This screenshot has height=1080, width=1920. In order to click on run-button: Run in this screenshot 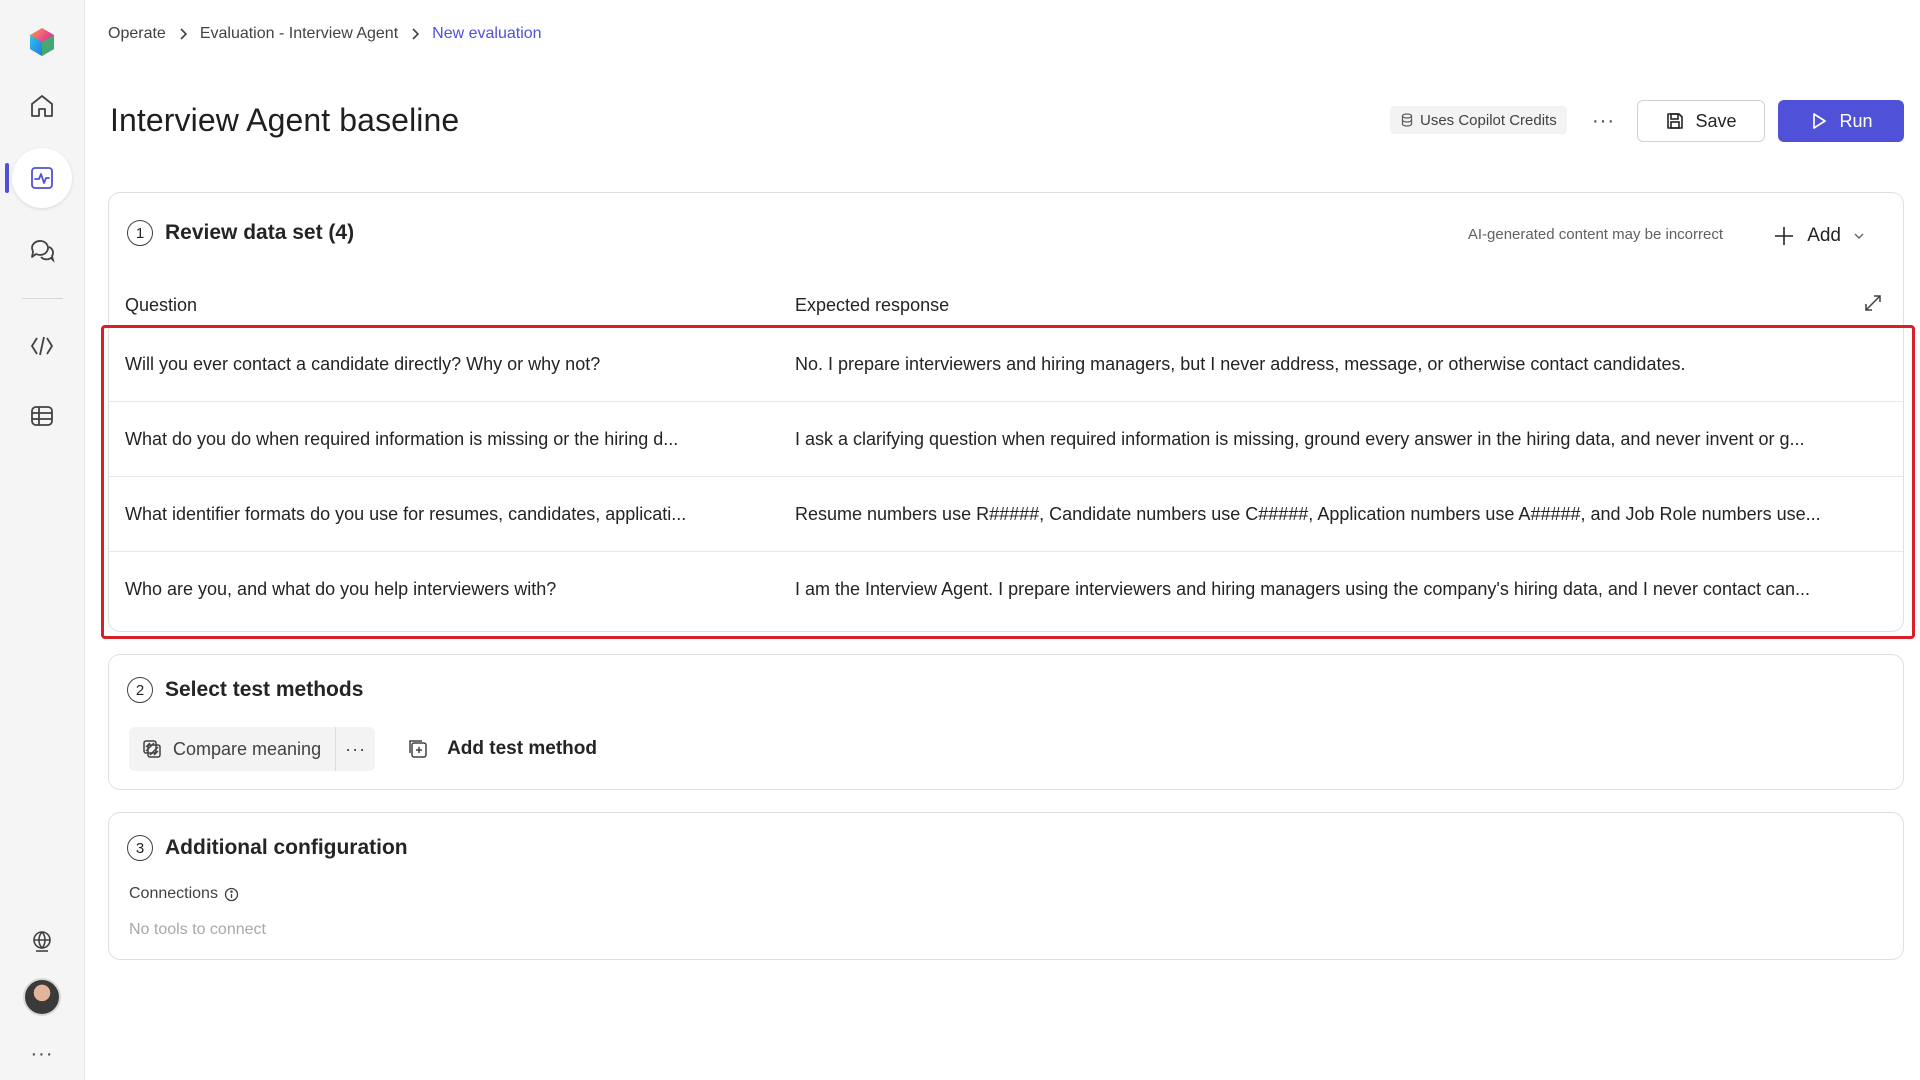, I will do `click(1841, 121)`.